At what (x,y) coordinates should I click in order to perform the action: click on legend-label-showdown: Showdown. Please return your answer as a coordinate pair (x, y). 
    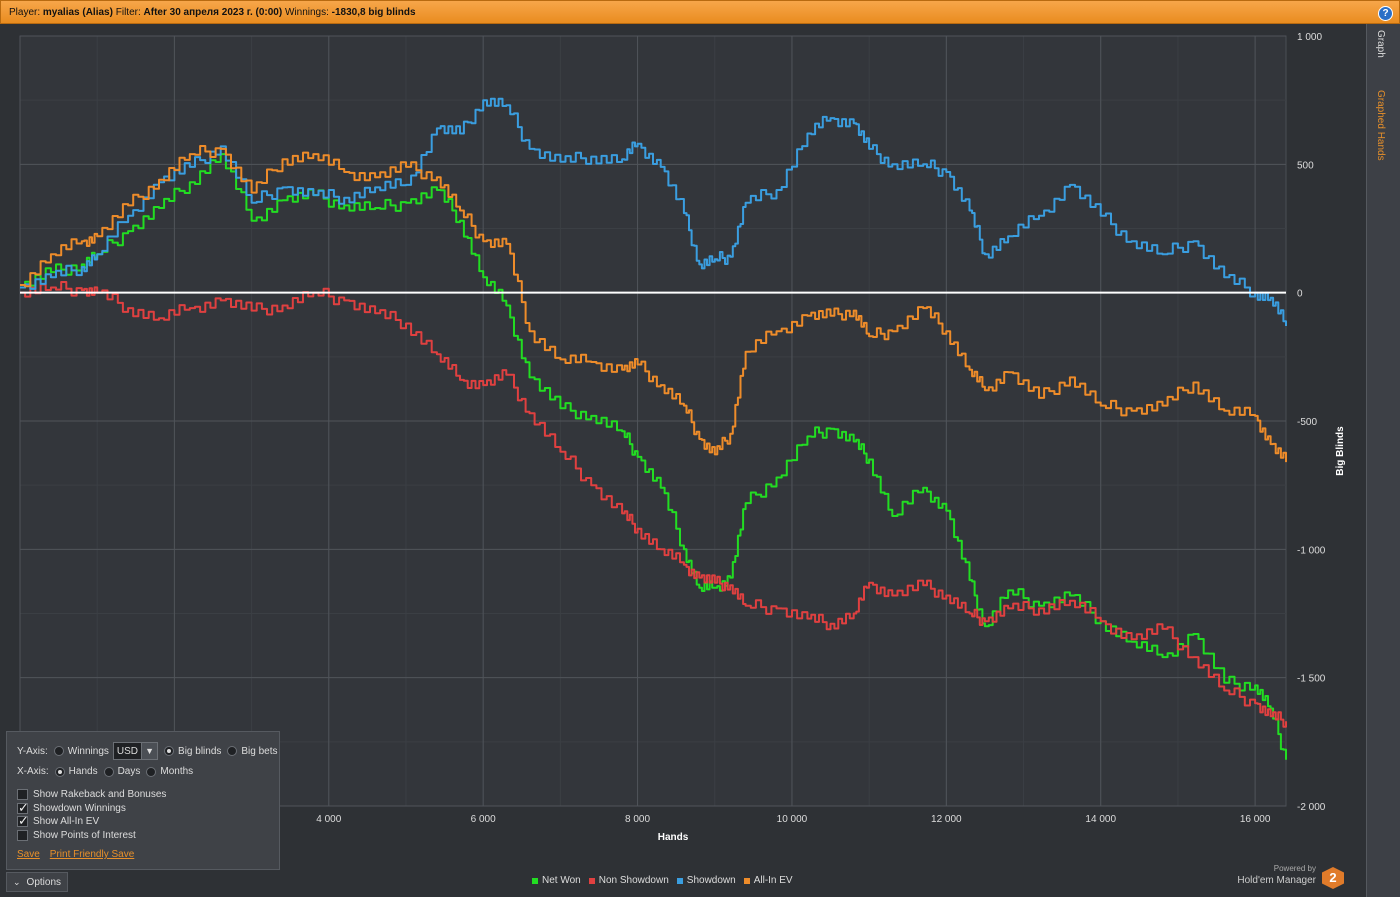
    Looking at the image, I should click on (711, 880).